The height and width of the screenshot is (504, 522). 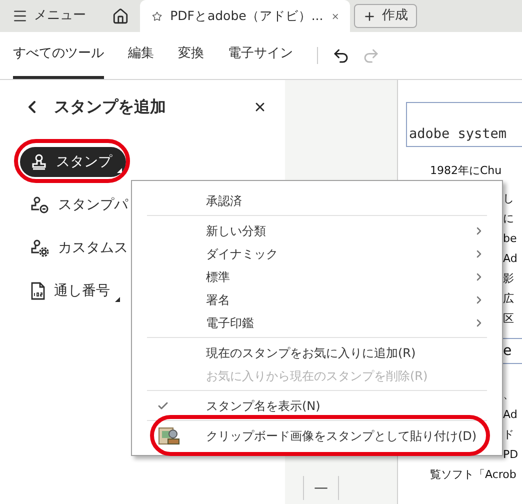 What do you see at coordinates (141, 55) in the screenshot?
I see `toolbar-tab: 編集` at bounding box center [141, 55].